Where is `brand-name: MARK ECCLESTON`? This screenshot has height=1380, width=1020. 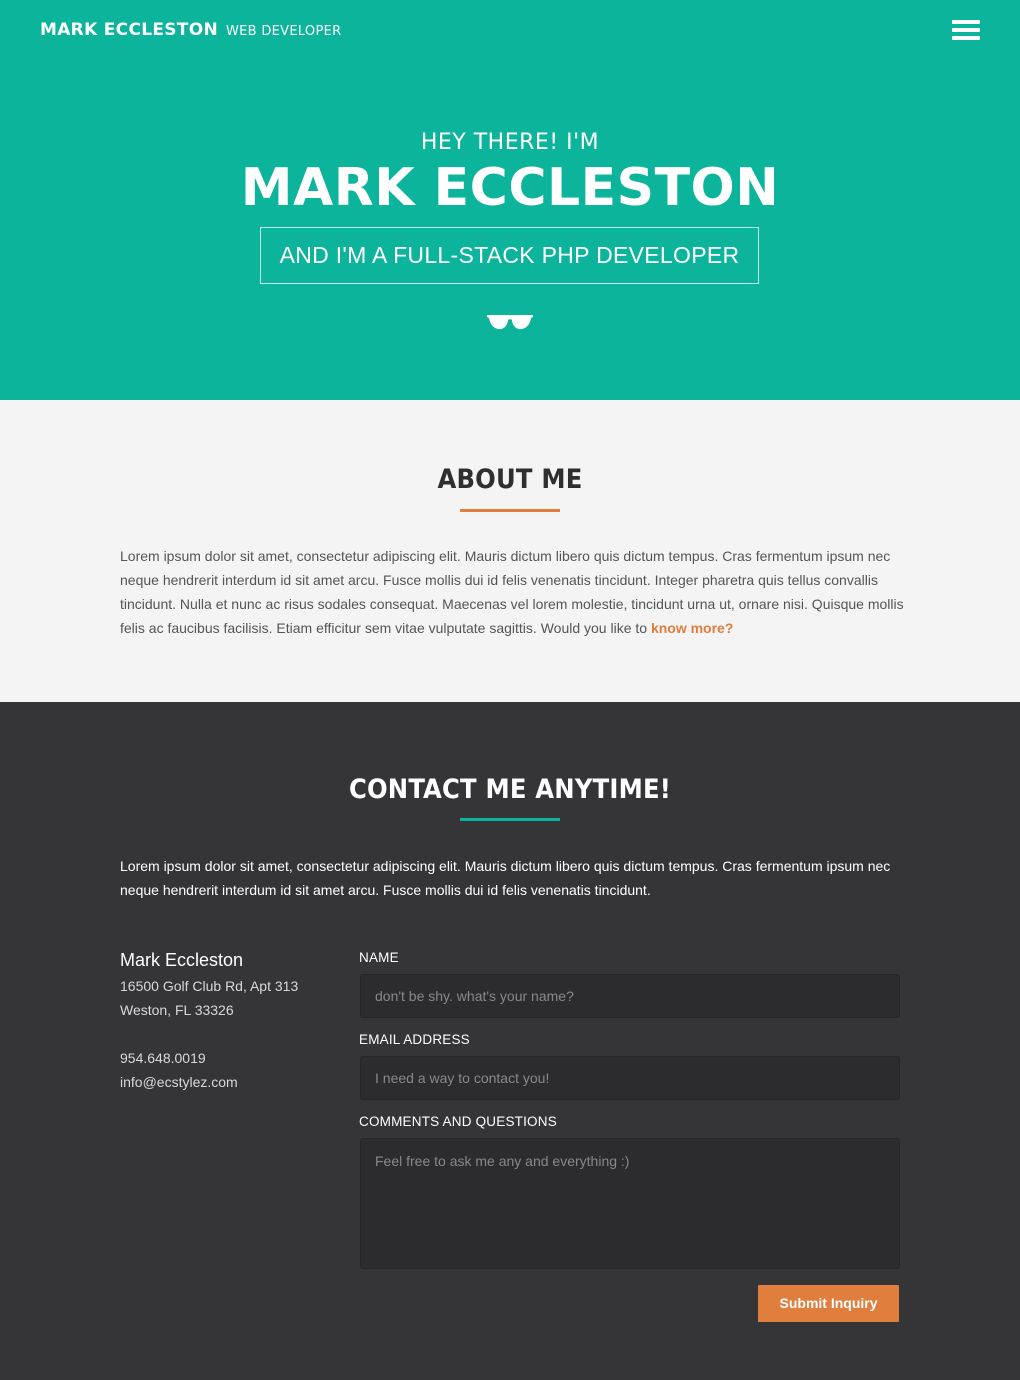
brand-name: MARK ECCLESTON is located at coordinates (129, 30).